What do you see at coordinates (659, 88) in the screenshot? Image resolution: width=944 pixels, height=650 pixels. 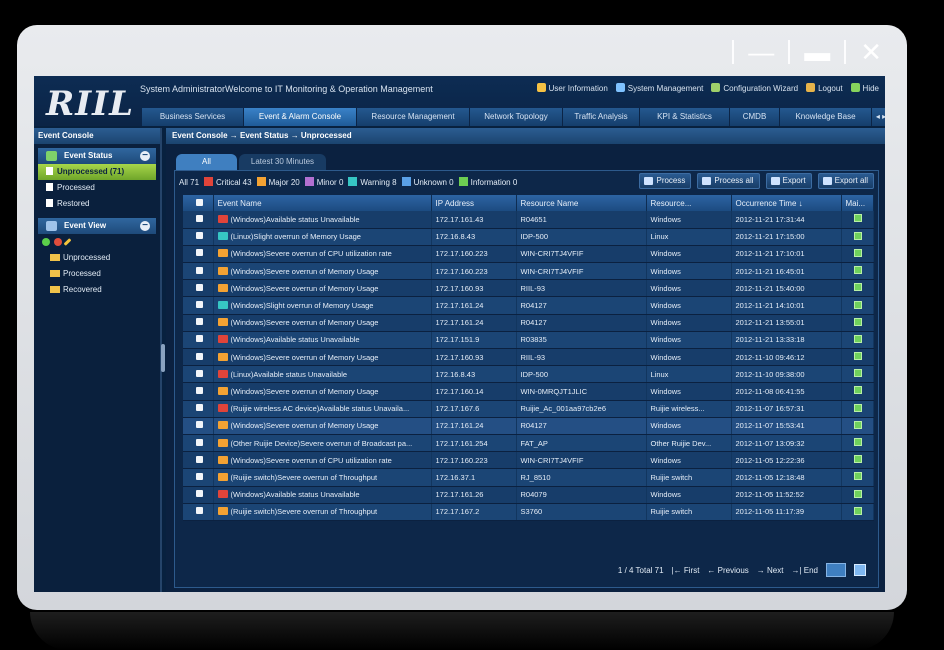 I see `top-link-system-management: System Management` at bounding box center [659, 88].